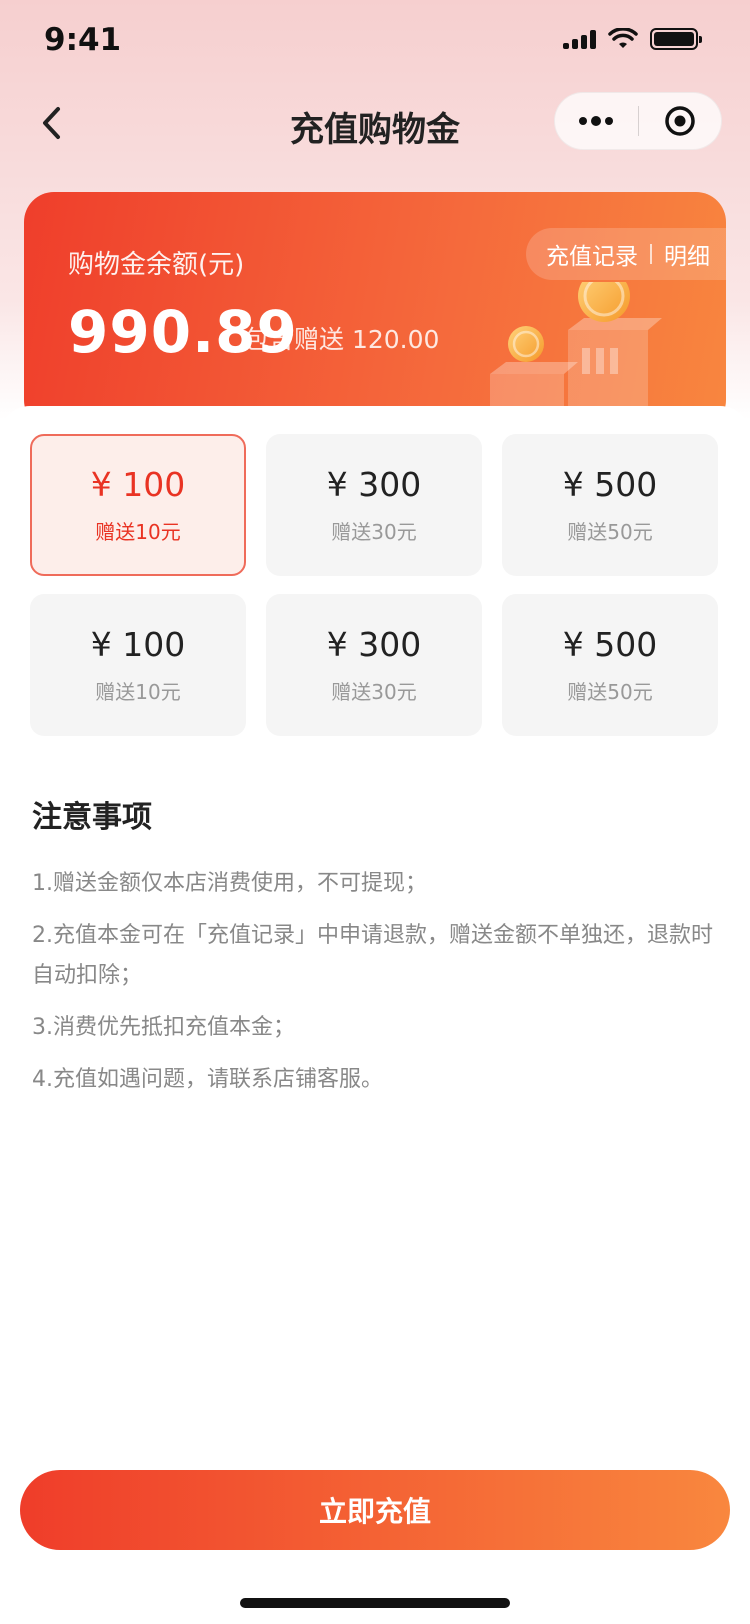  What do you see at coordinates (687, 254) in the screenshot?
I see `detail-link: 明细` at bounding box center [687, 254].